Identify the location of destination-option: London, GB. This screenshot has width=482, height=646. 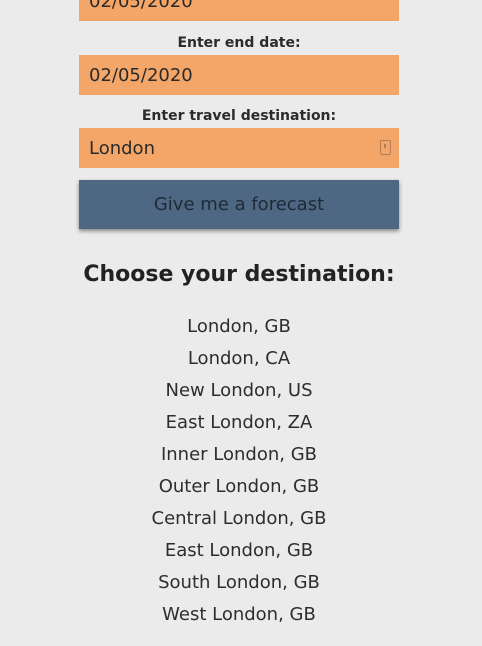
(239, 329).